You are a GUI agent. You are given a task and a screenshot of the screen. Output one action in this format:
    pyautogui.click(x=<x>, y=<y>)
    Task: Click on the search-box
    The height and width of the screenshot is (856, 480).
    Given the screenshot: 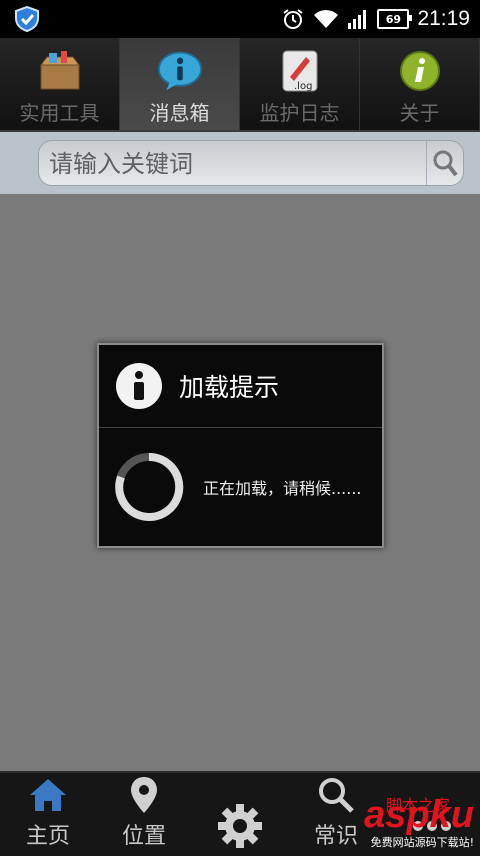 What is the action you would take?
    pyautogui.click(x=251, y=163)
    